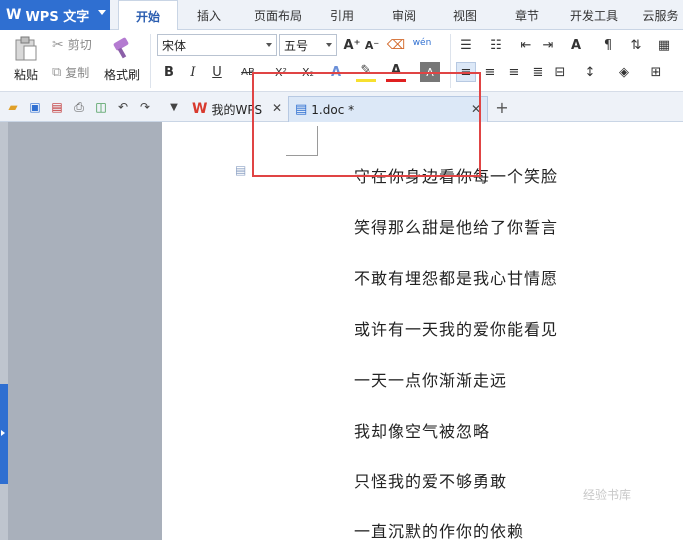 The width and height of the screenshot is (683, 540). What do you see at coordinates (174, 107) in the screenshot?
I see `chevron-down-icon: ▼` at bounding box center [174, 107].